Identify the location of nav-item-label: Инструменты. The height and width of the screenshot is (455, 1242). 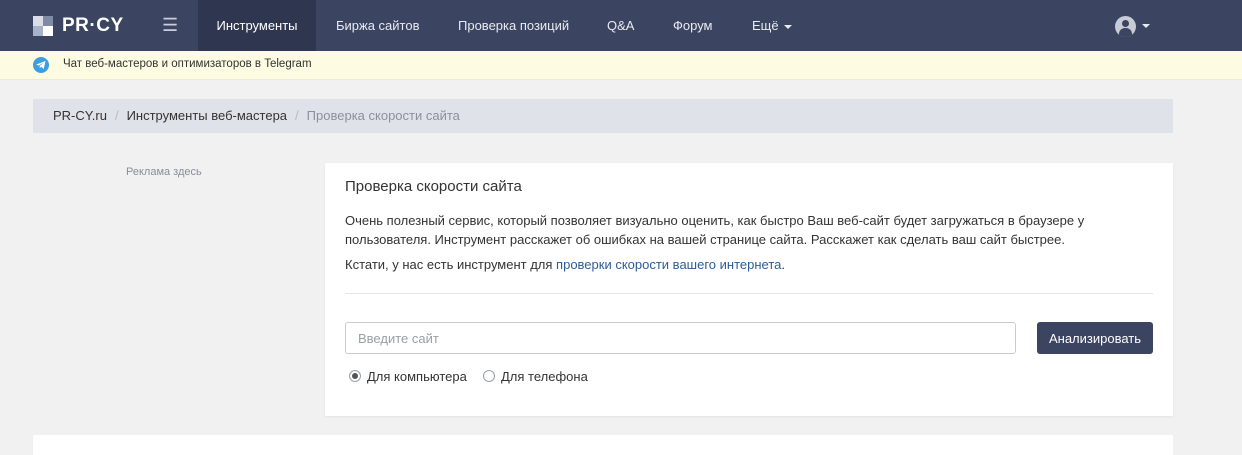
(257, 25).